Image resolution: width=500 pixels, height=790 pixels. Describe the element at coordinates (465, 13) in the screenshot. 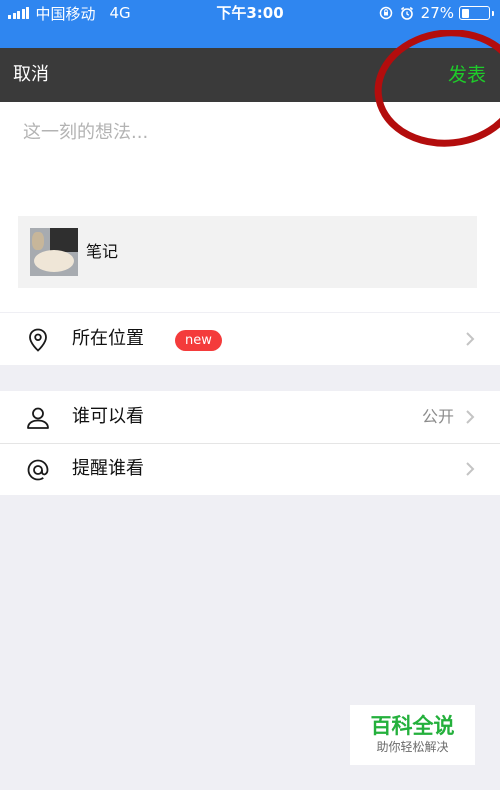

I see `battery-fill` at that location.